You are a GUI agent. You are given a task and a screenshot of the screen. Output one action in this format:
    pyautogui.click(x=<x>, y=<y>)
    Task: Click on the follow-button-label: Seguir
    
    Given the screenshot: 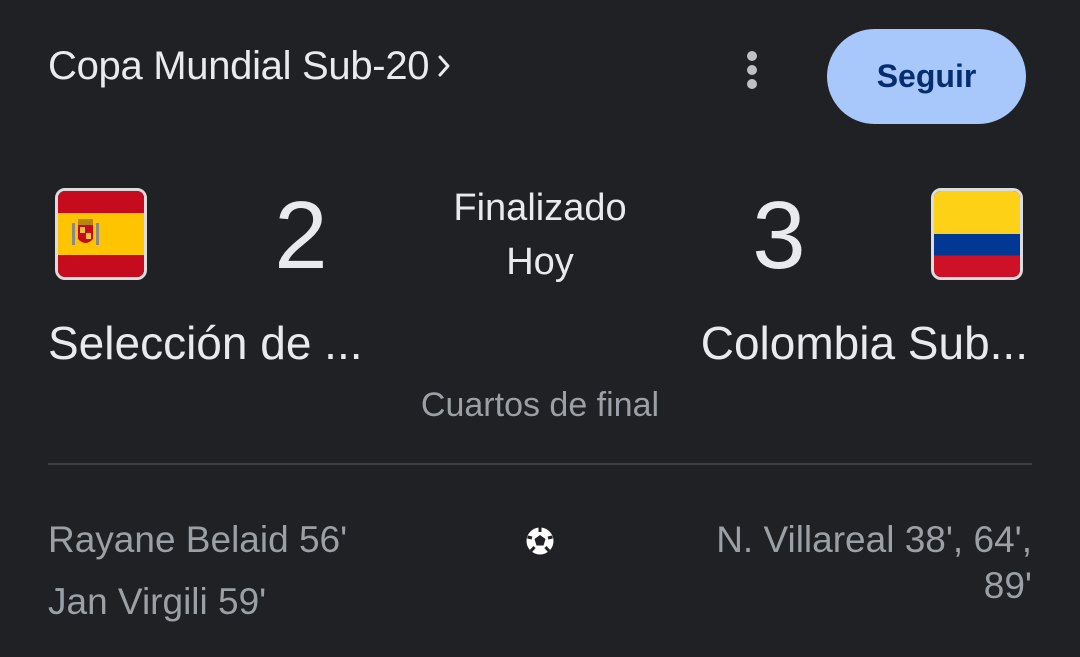 What is the action you would take?
    pyautogui.click(x=926, y=76)
    